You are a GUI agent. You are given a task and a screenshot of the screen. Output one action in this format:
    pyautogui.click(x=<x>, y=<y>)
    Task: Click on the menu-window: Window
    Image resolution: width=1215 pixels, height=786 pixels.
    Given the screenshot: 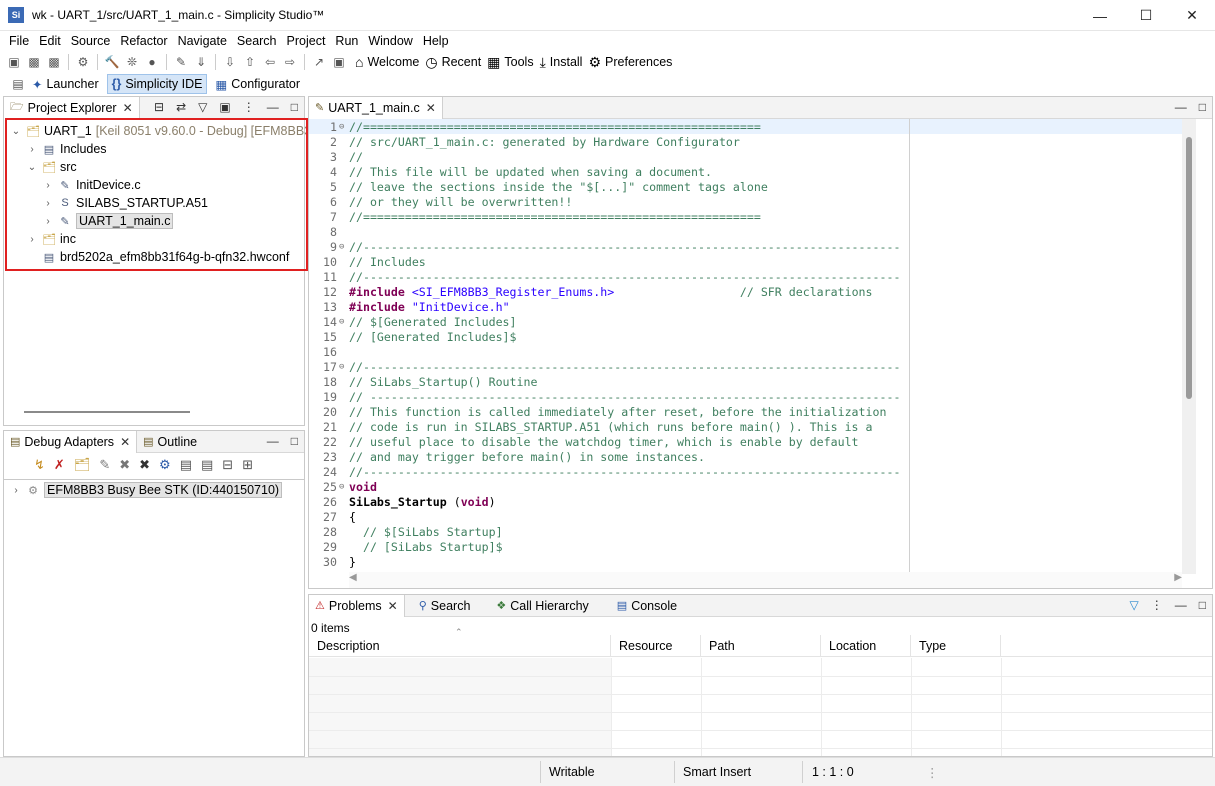 What is the action you would take?
    pyautogui.click(x=390, y=41)
    